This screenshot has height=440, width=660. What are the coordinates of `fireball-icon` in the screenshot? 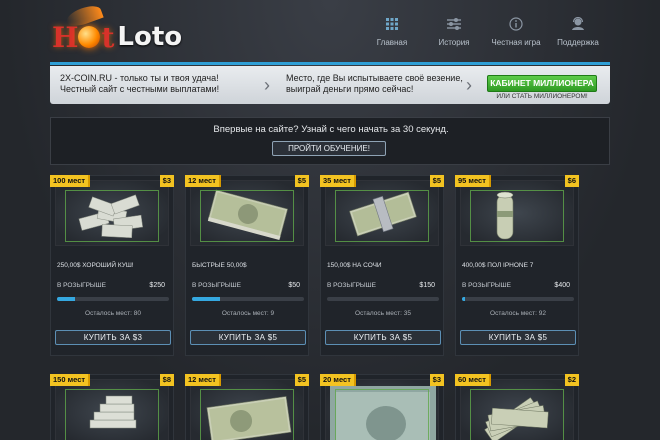 It's located at (89, 37).